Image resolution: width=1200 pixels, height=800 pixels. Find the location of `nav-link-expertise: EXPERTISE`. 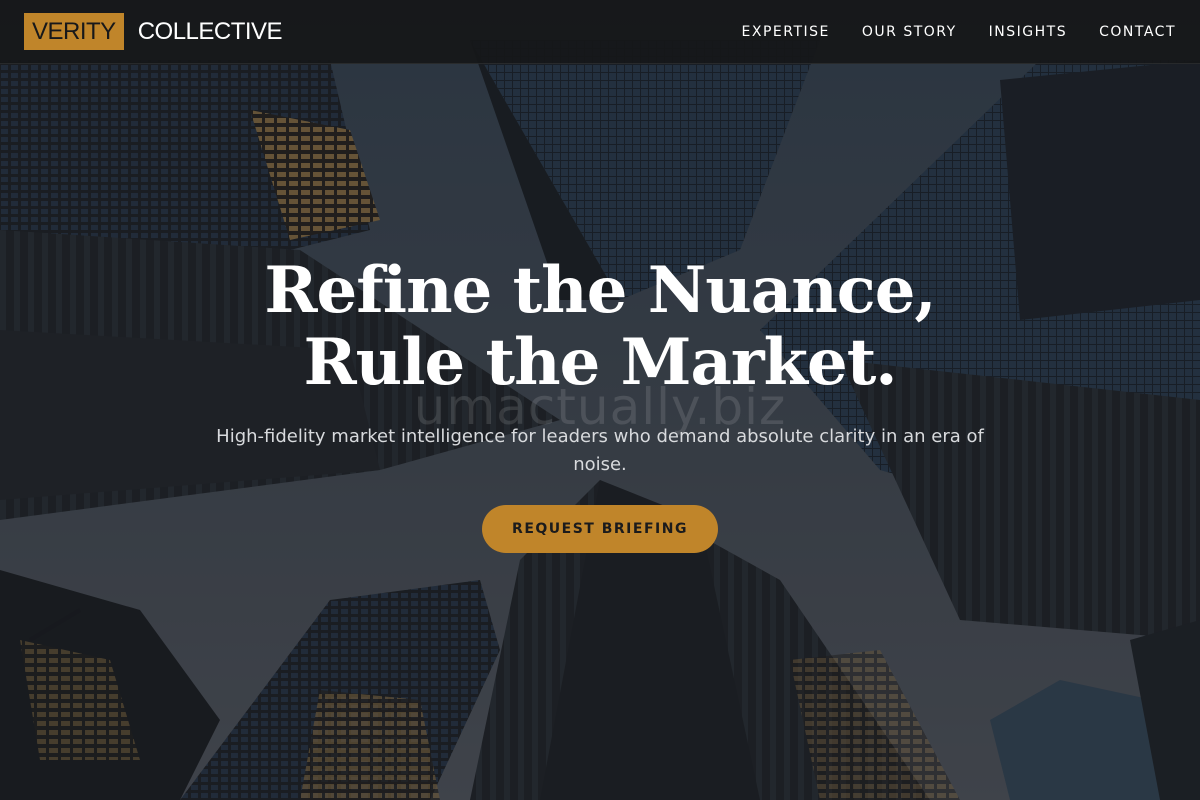

nav-link-expertise: EXPERTISE is located at coordinates (786, 32).